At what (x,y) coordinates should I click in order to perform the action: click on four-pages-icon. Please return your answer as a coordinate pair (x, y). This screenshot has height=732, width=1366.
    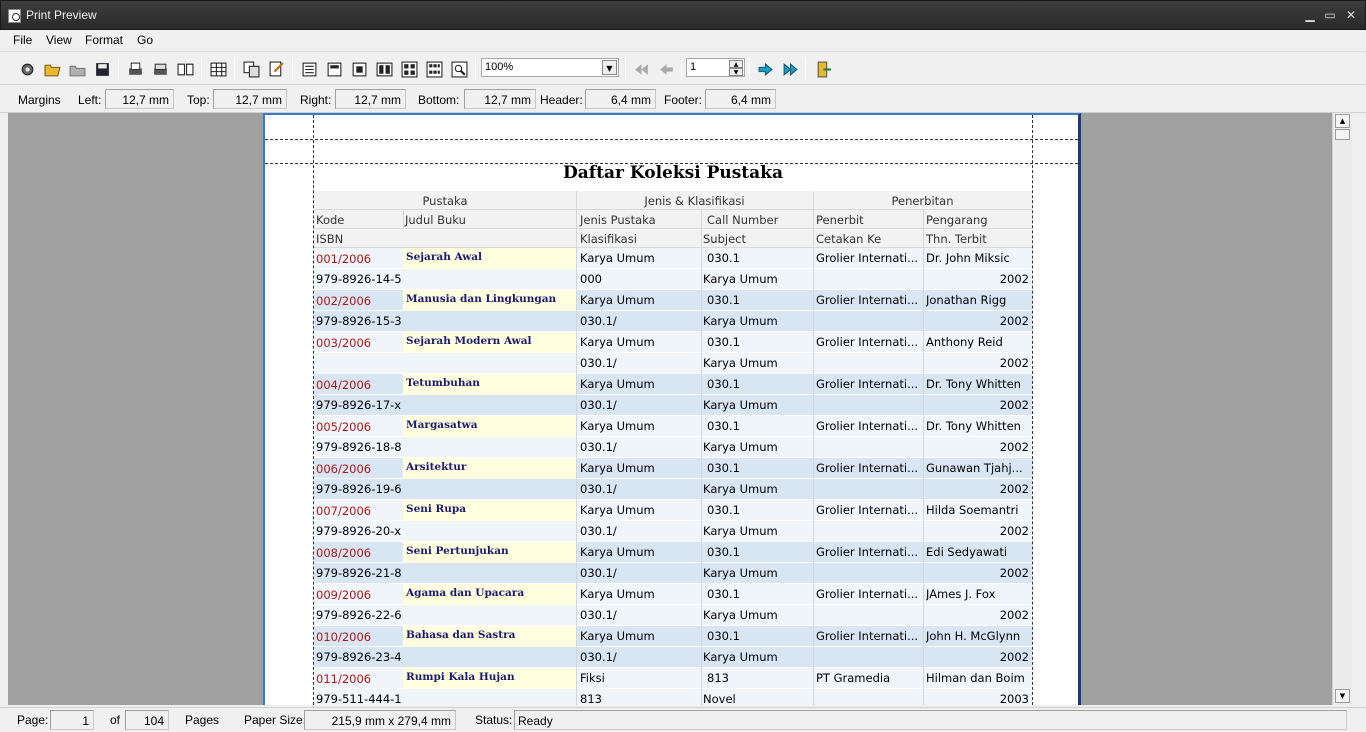
    Looking at the image, I should click on (409, 69).